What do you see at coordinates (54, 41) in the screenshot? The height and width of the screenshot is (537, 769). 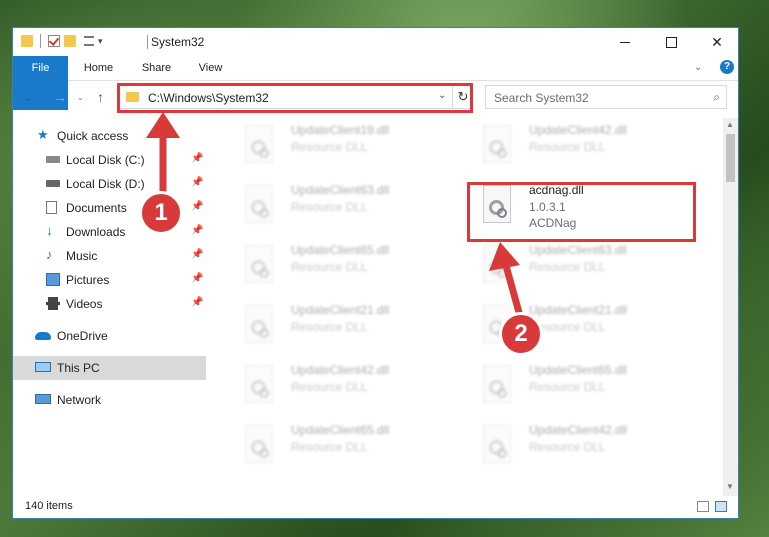 I see `properties-icon` at bounding box center [54, 41].